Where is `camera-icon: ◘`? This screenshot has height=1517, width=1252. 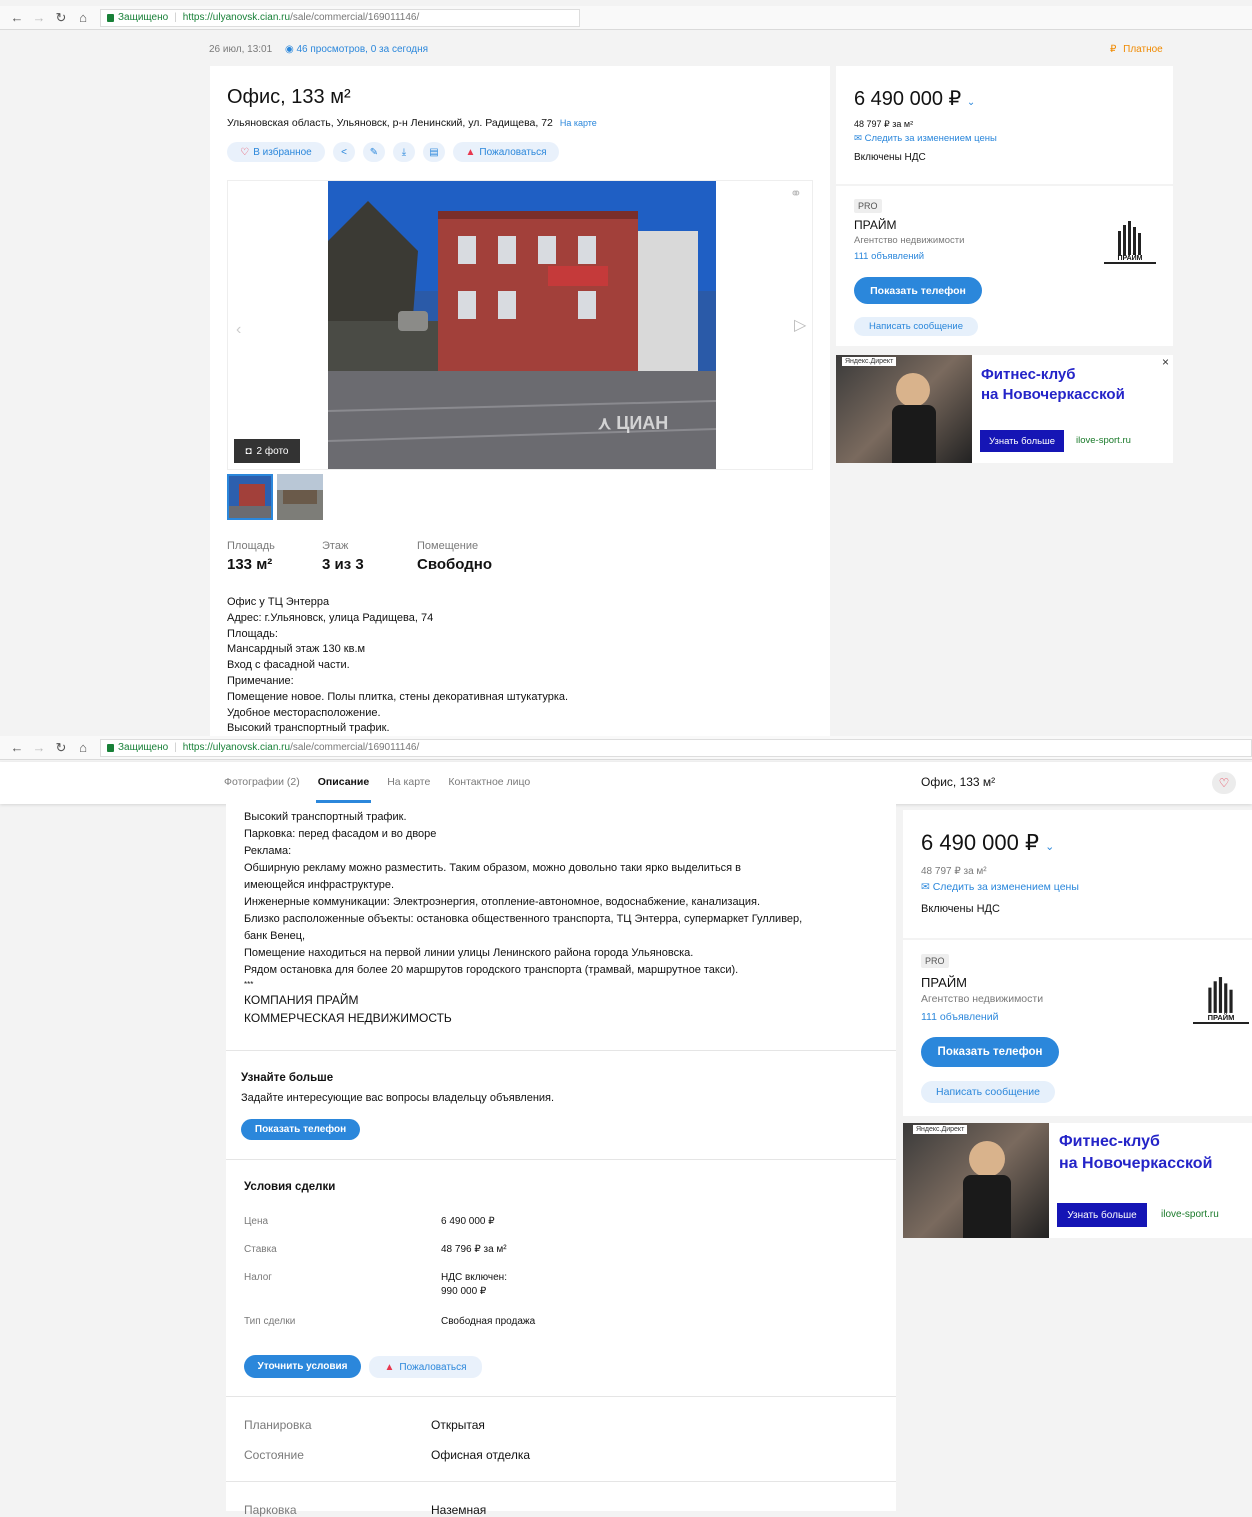 camera-icon: ◘ is located at coordinates (248, 451).